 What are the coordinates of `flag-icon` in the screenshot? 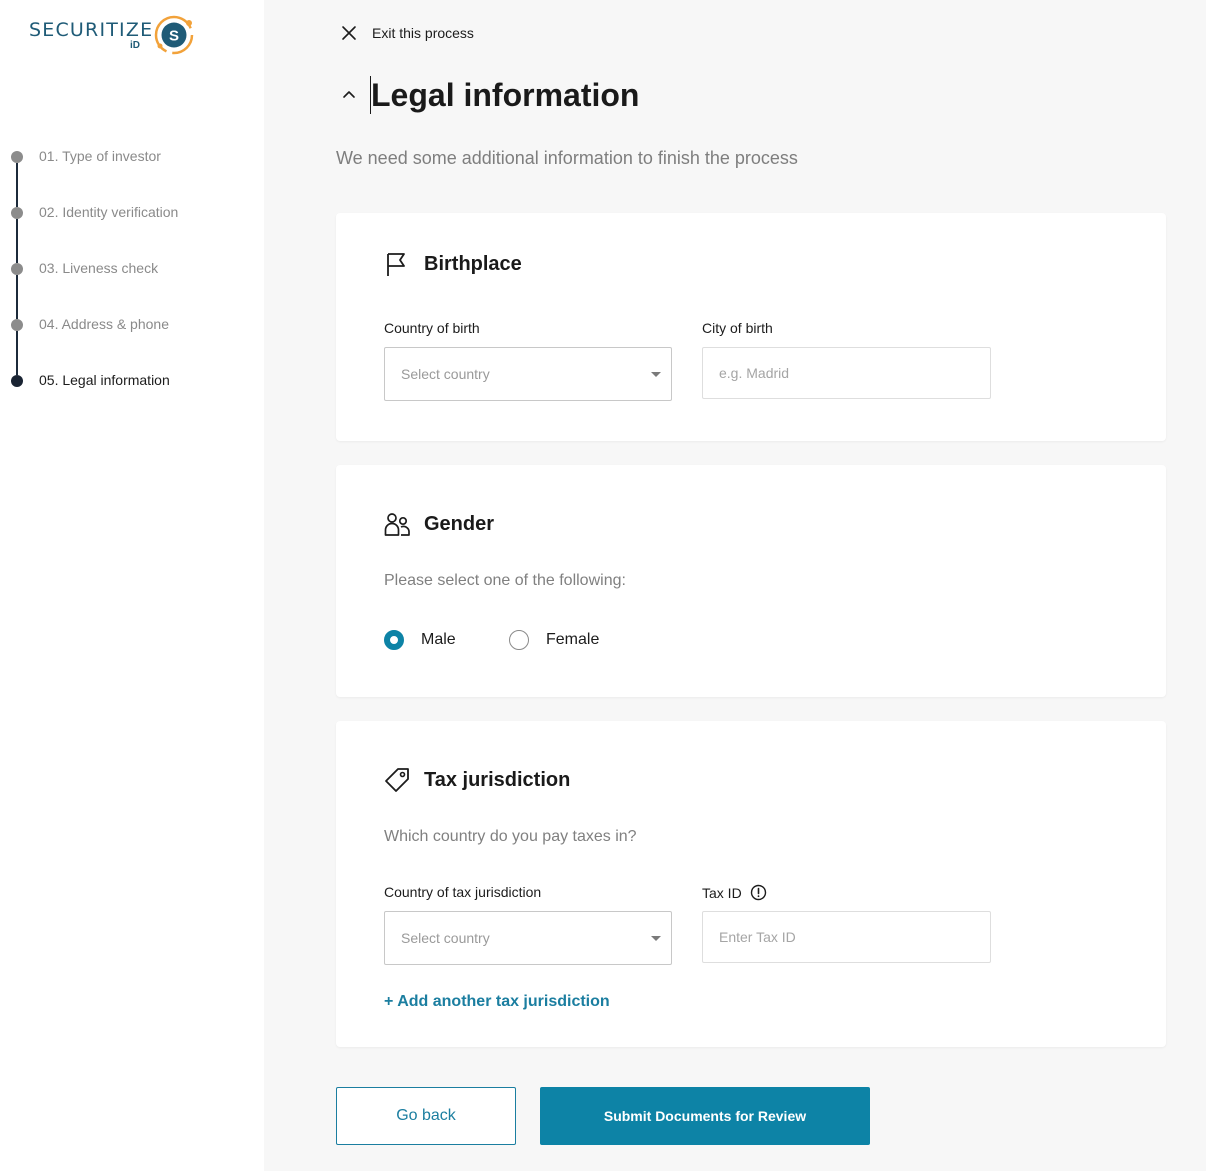 It's located at (396, 264).